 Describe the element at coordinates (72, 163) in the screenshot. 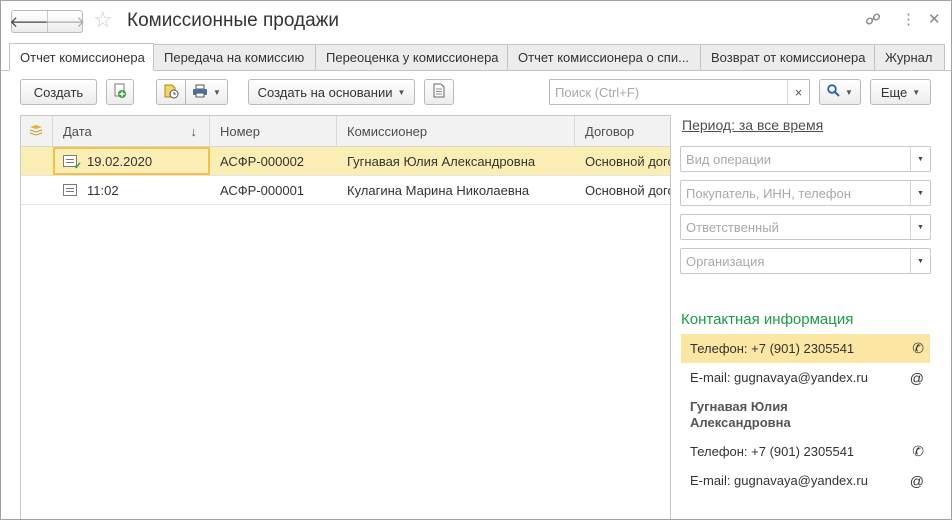

I see `posted-document-icon` at that location.